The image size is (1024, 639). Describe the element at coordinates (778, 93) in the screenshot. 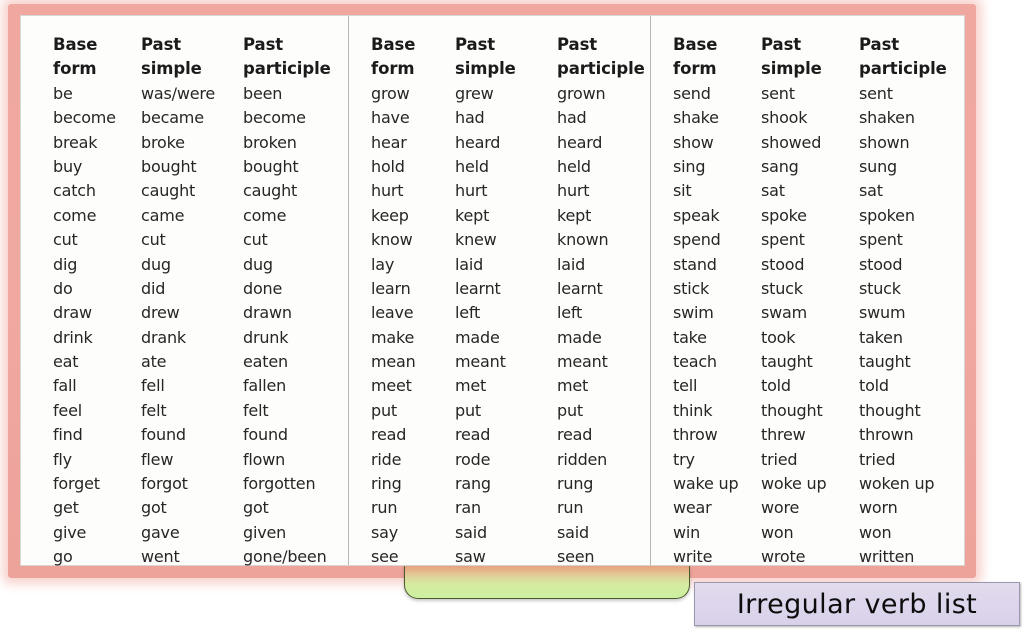

I see `verb-cell: sent` at that location.